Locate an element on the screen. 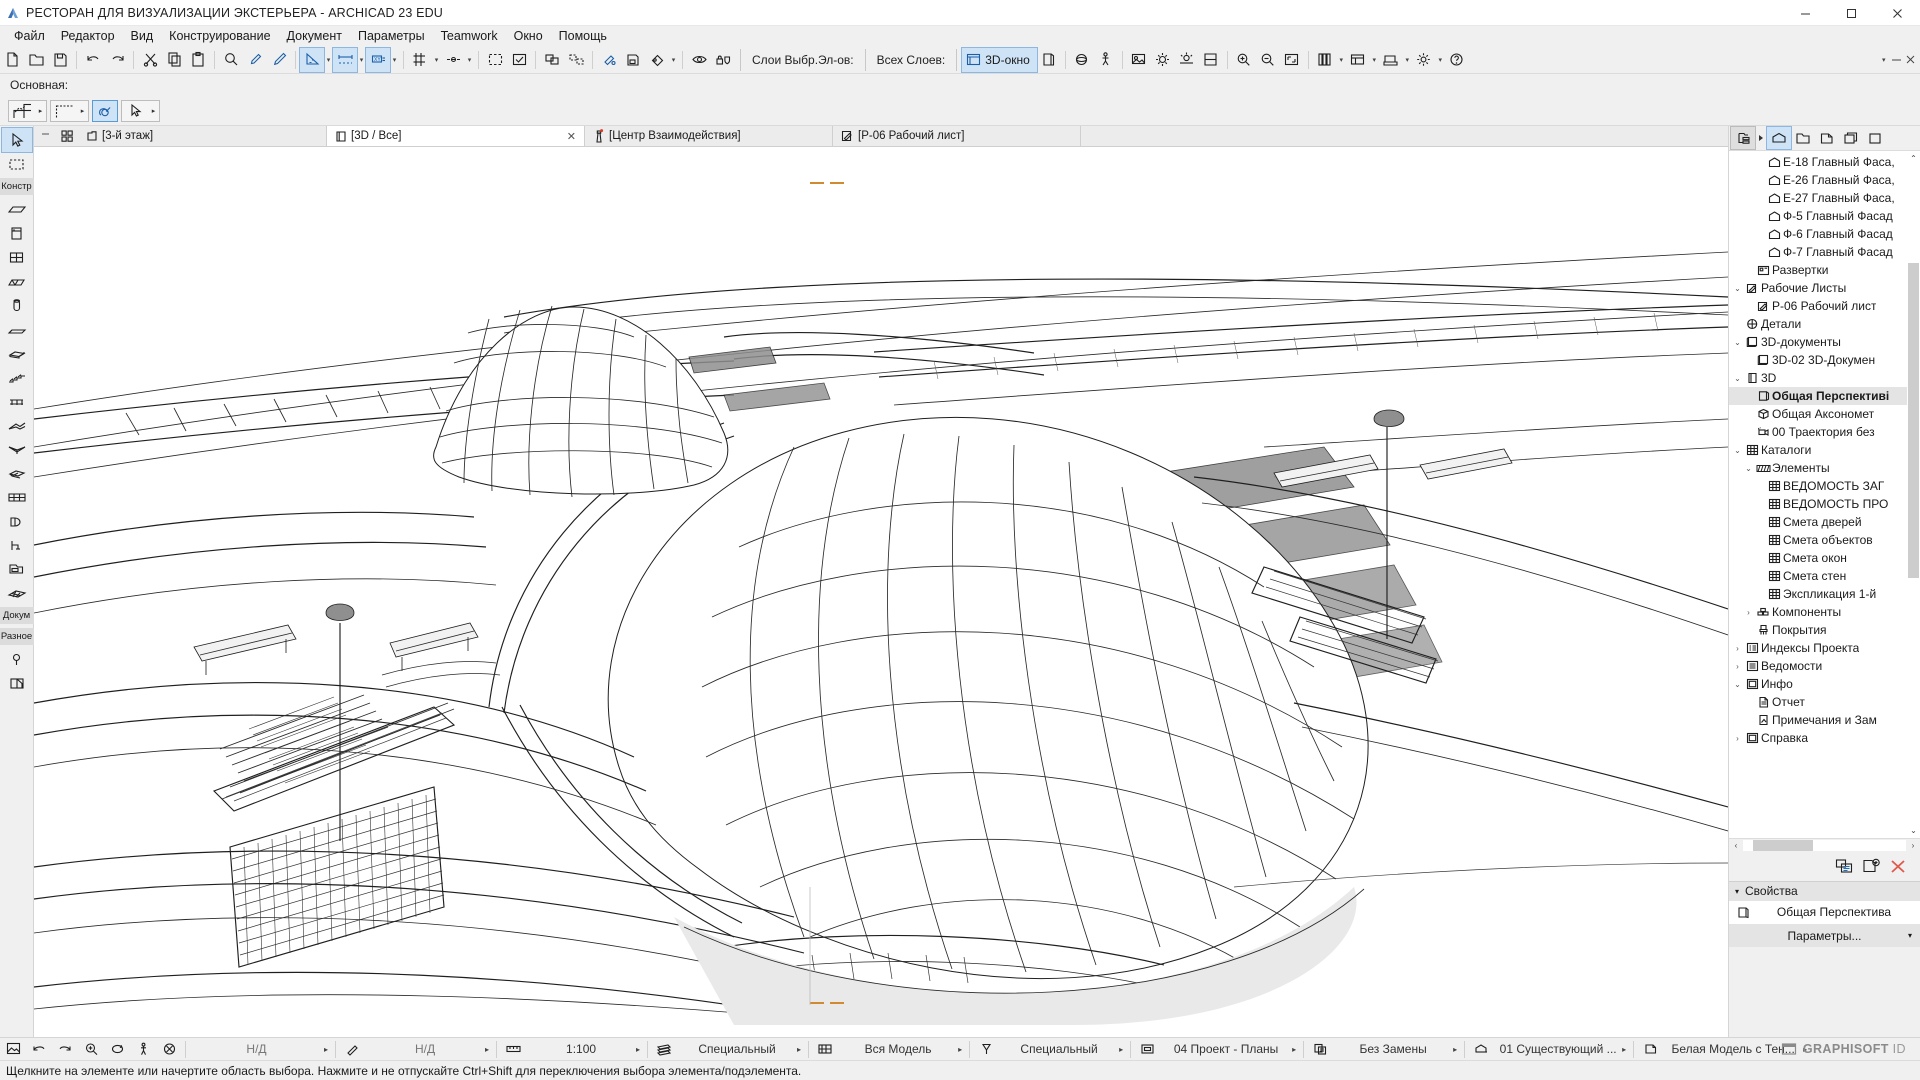  settings-view-button is located at coordinates (1844, 866).